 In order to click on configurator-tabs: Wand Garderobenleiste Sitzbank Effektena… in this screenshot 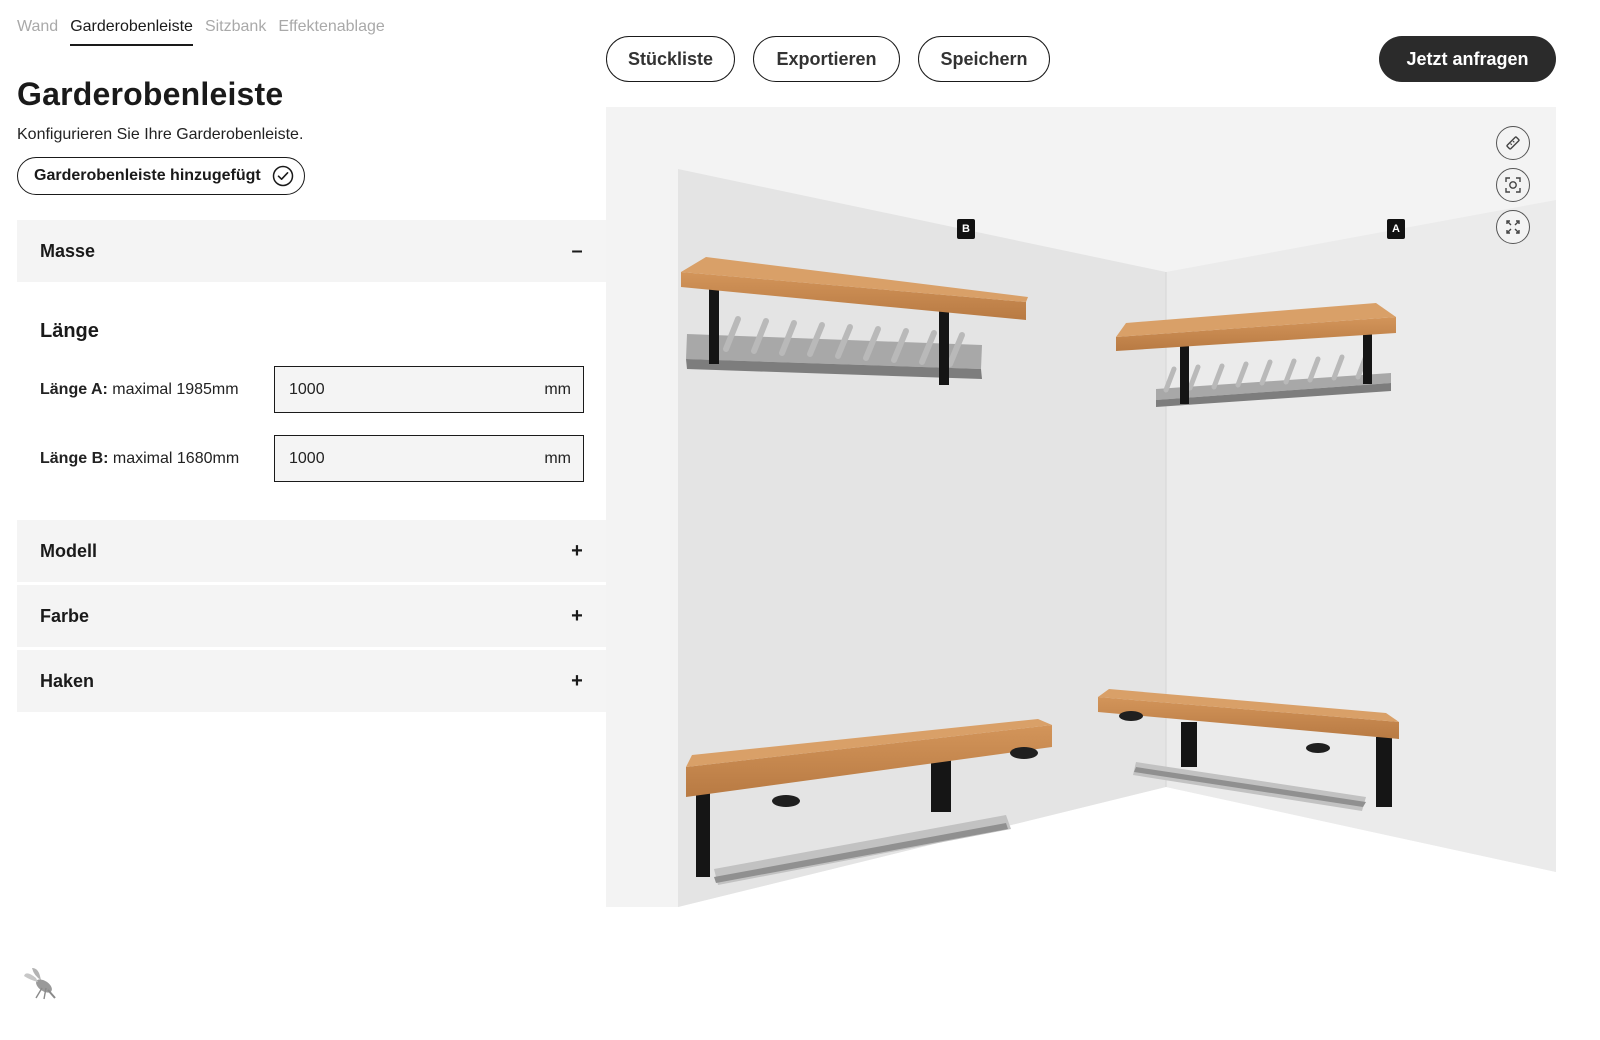, I will do `click(201, 32)`.